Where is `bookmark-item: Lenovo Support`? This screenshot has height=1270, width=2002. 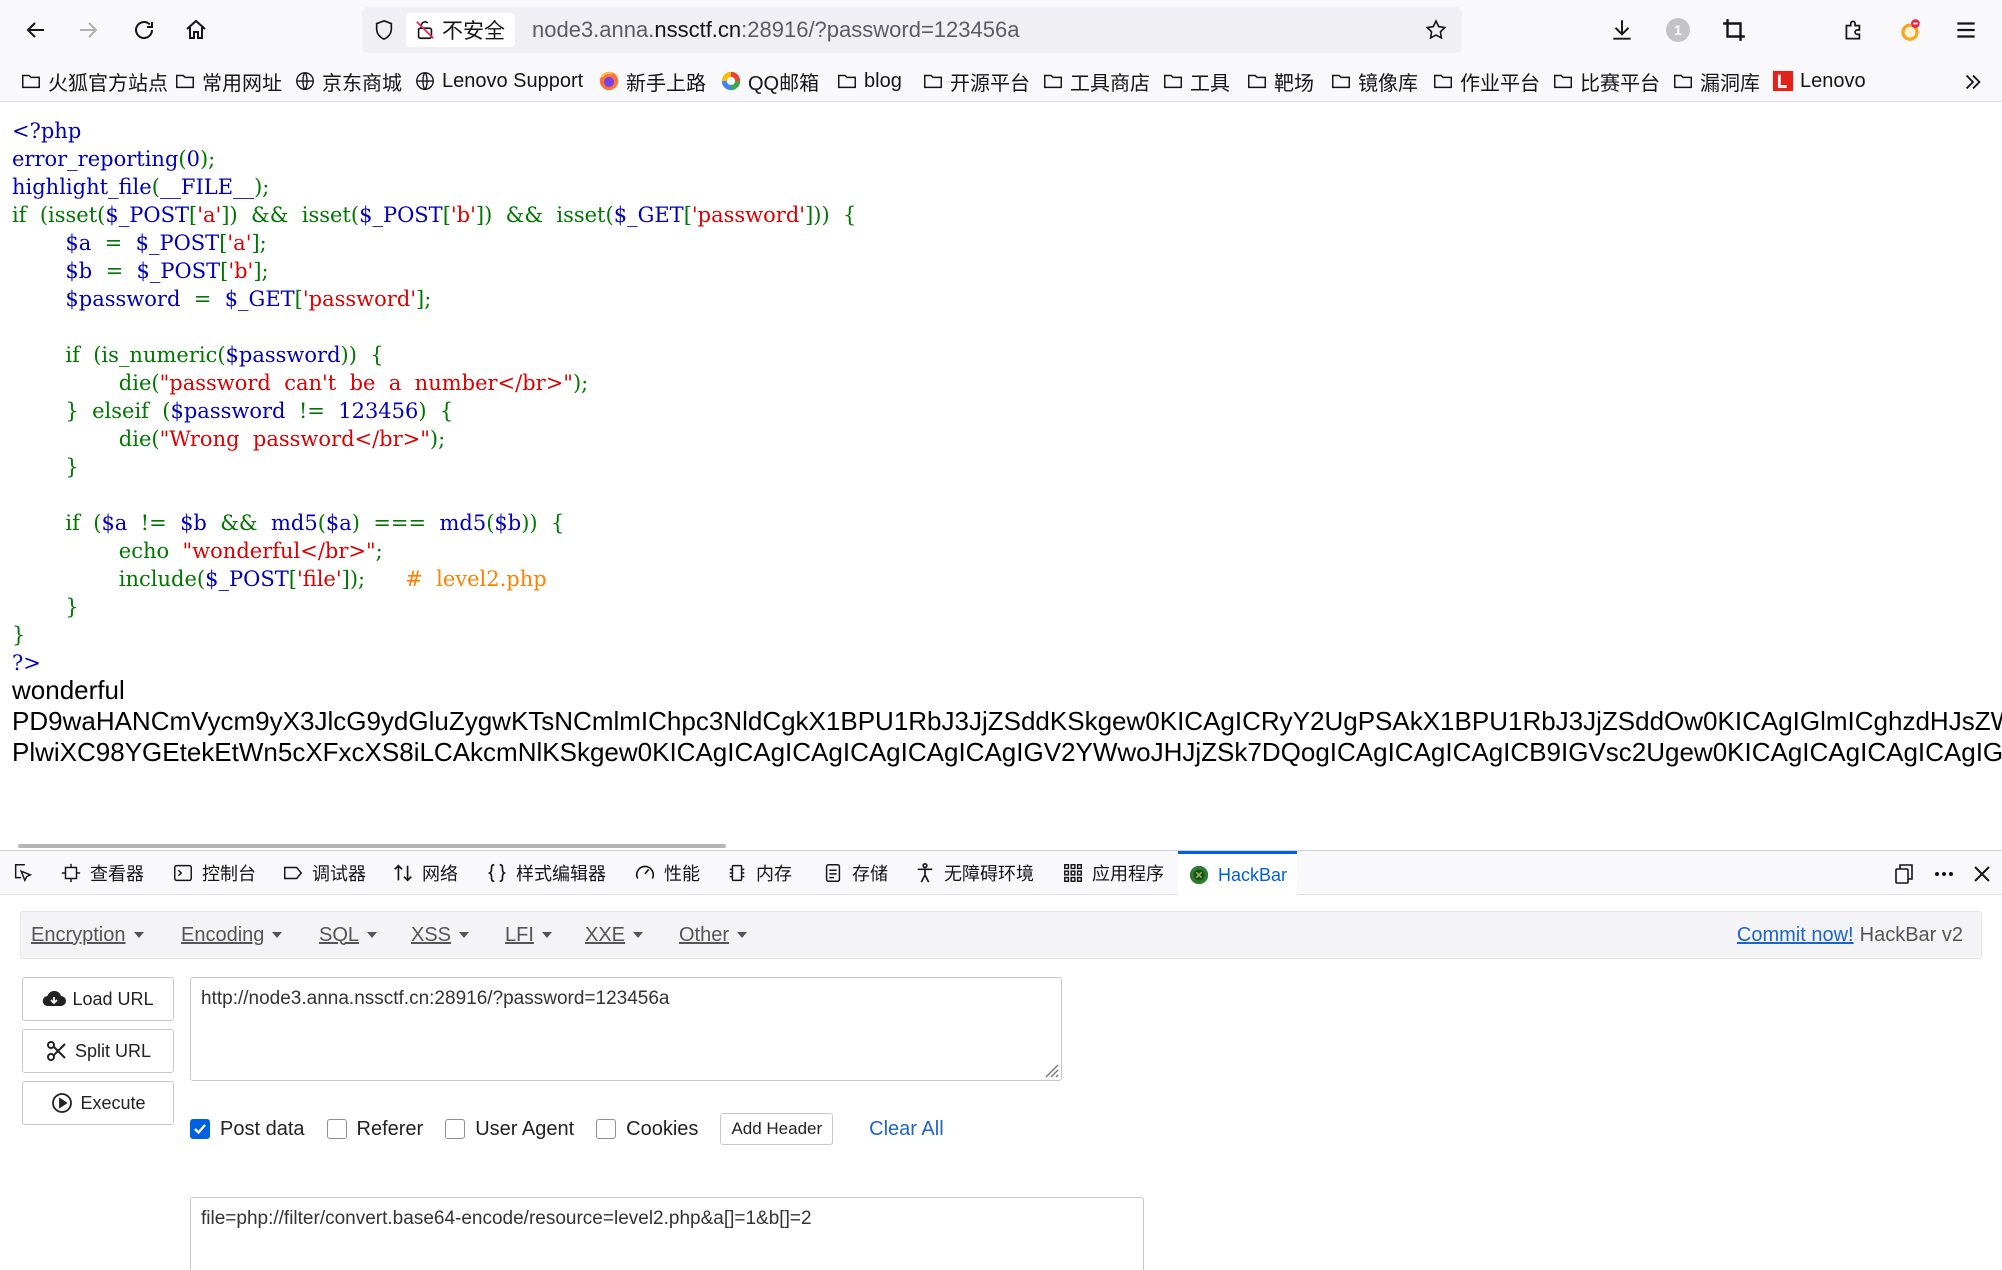 bookmark-item: Lenovo Support is located at coordinates (498, 81).